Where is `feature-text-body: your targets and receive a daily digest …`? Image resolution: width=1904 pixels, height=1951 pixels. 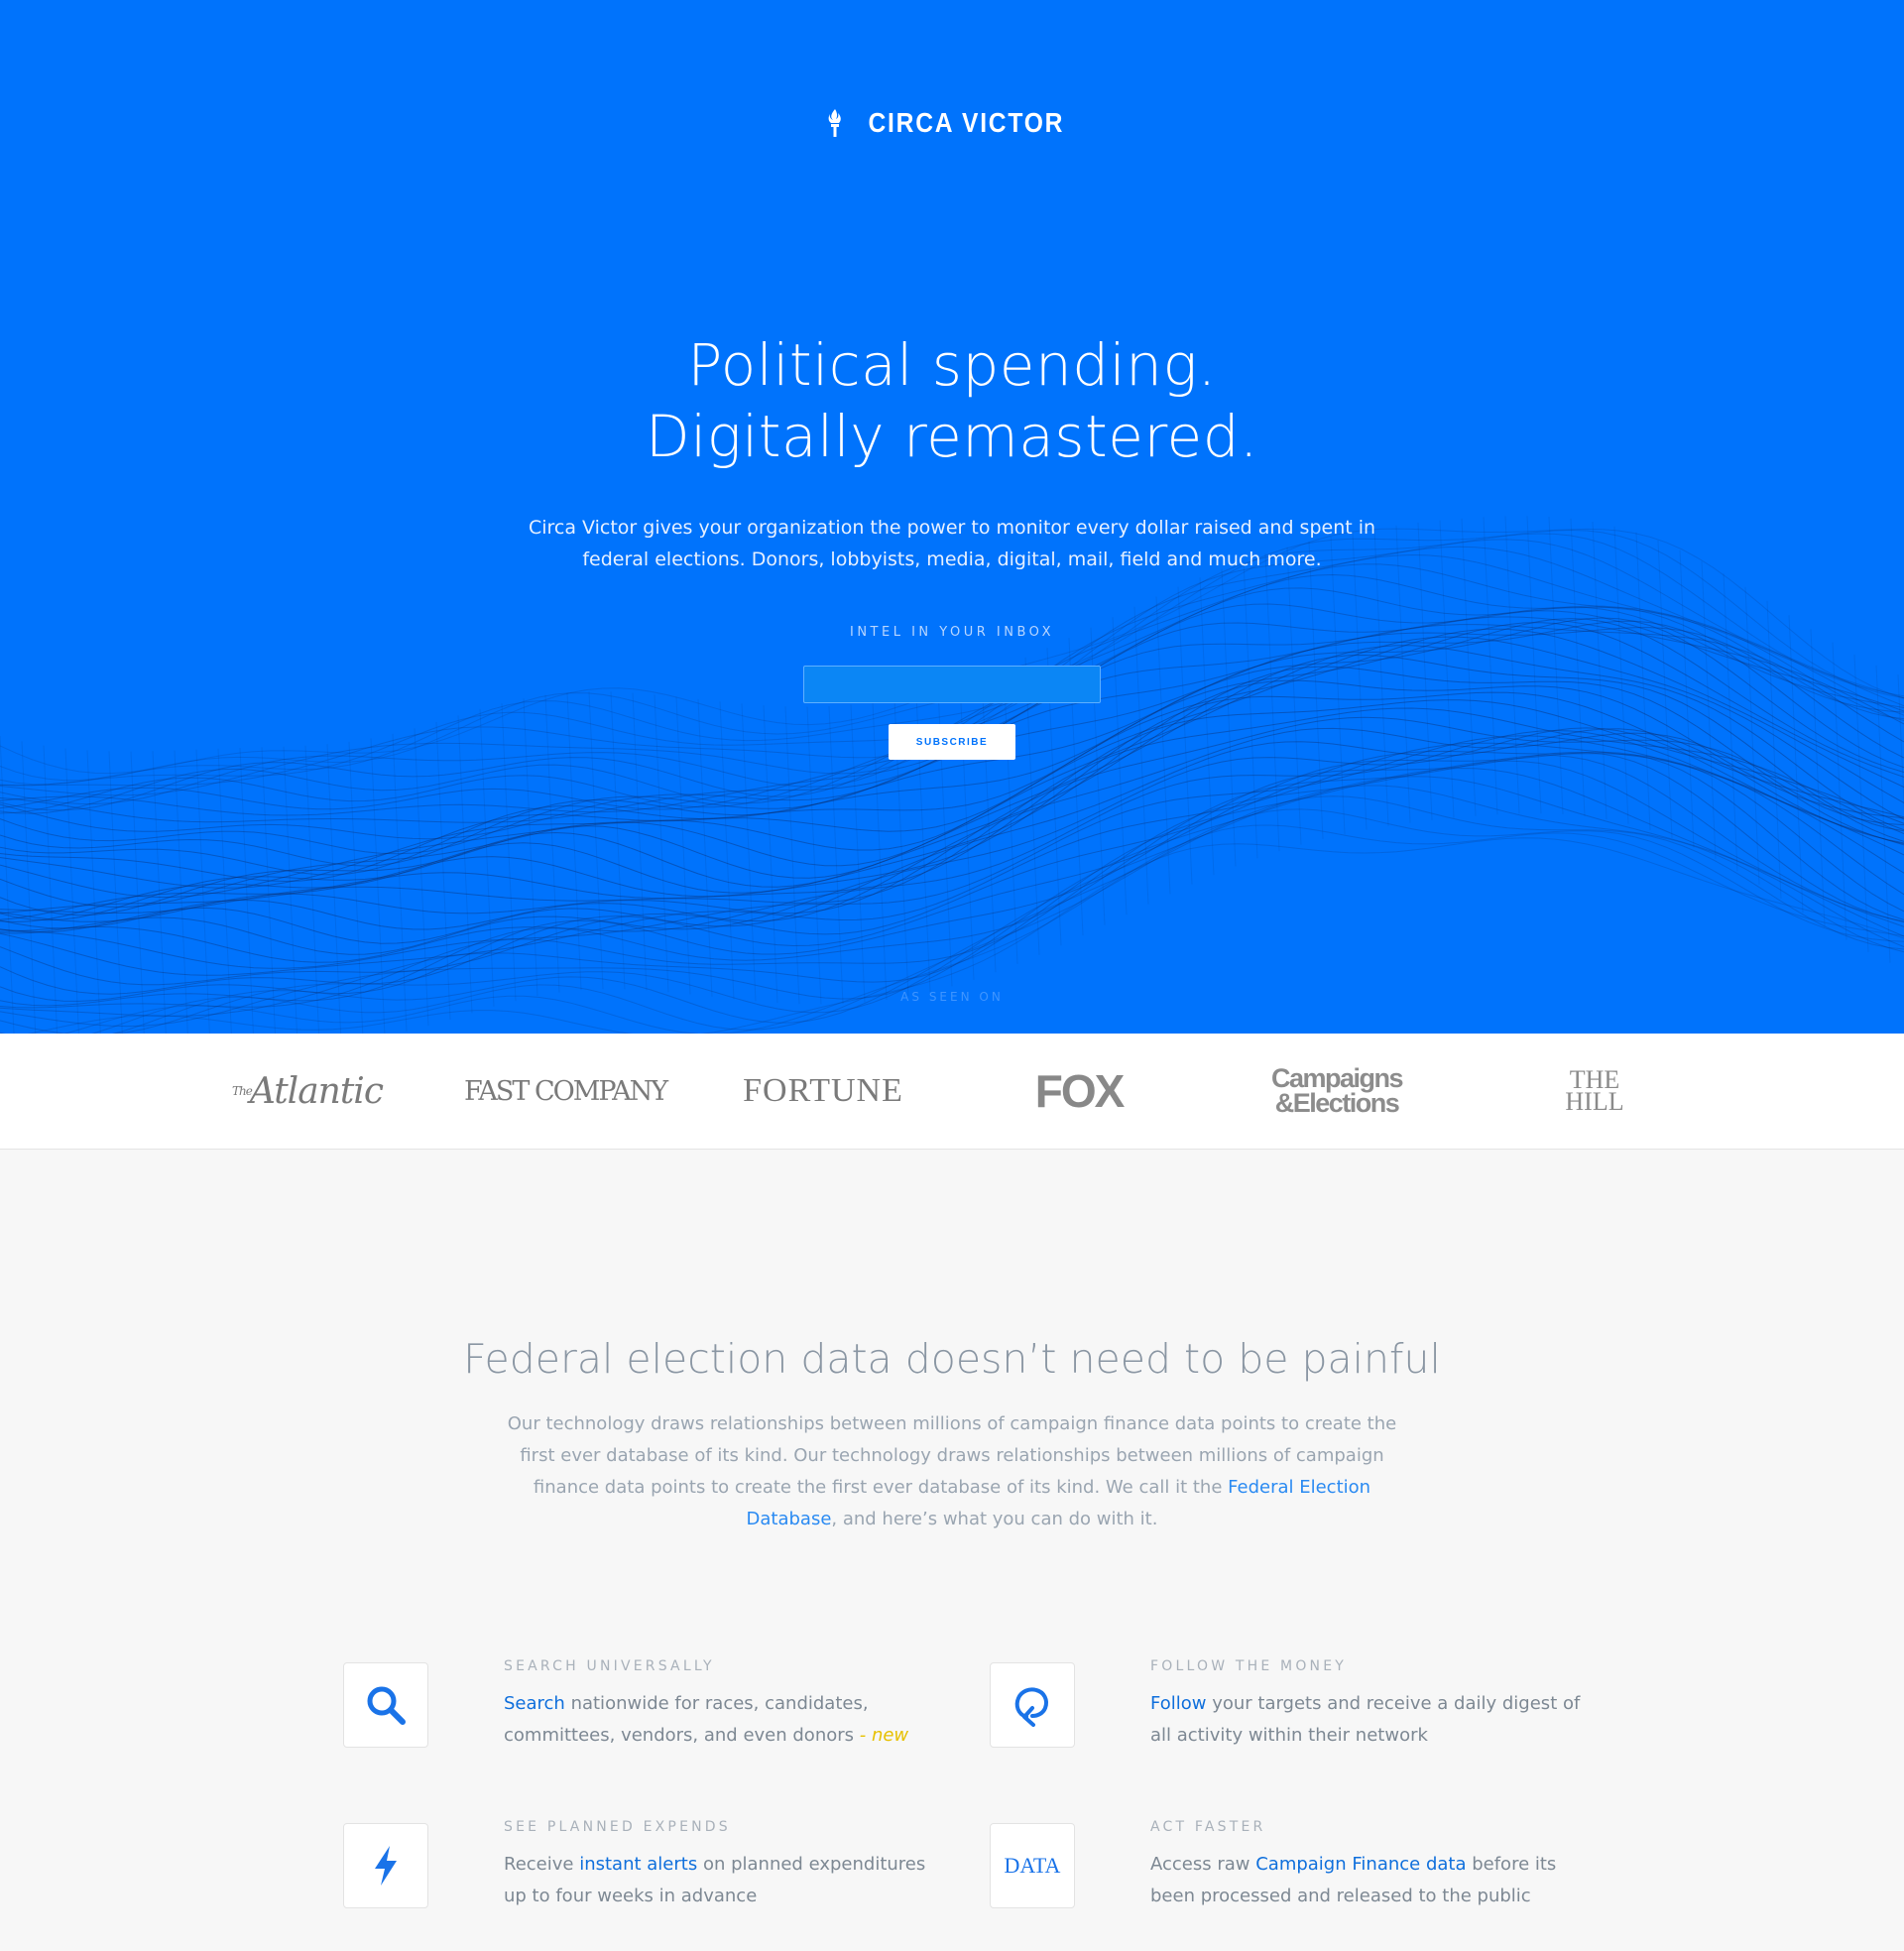 feature-text-body: your targets and receive a daily digest … is located at coordinates (1365, 1719).